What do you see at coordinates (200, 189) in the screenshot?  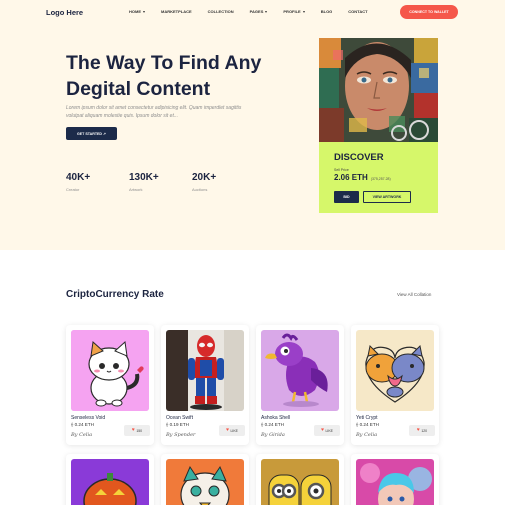 I see `stat-label: Auctions` at bounding box center [200, 189].